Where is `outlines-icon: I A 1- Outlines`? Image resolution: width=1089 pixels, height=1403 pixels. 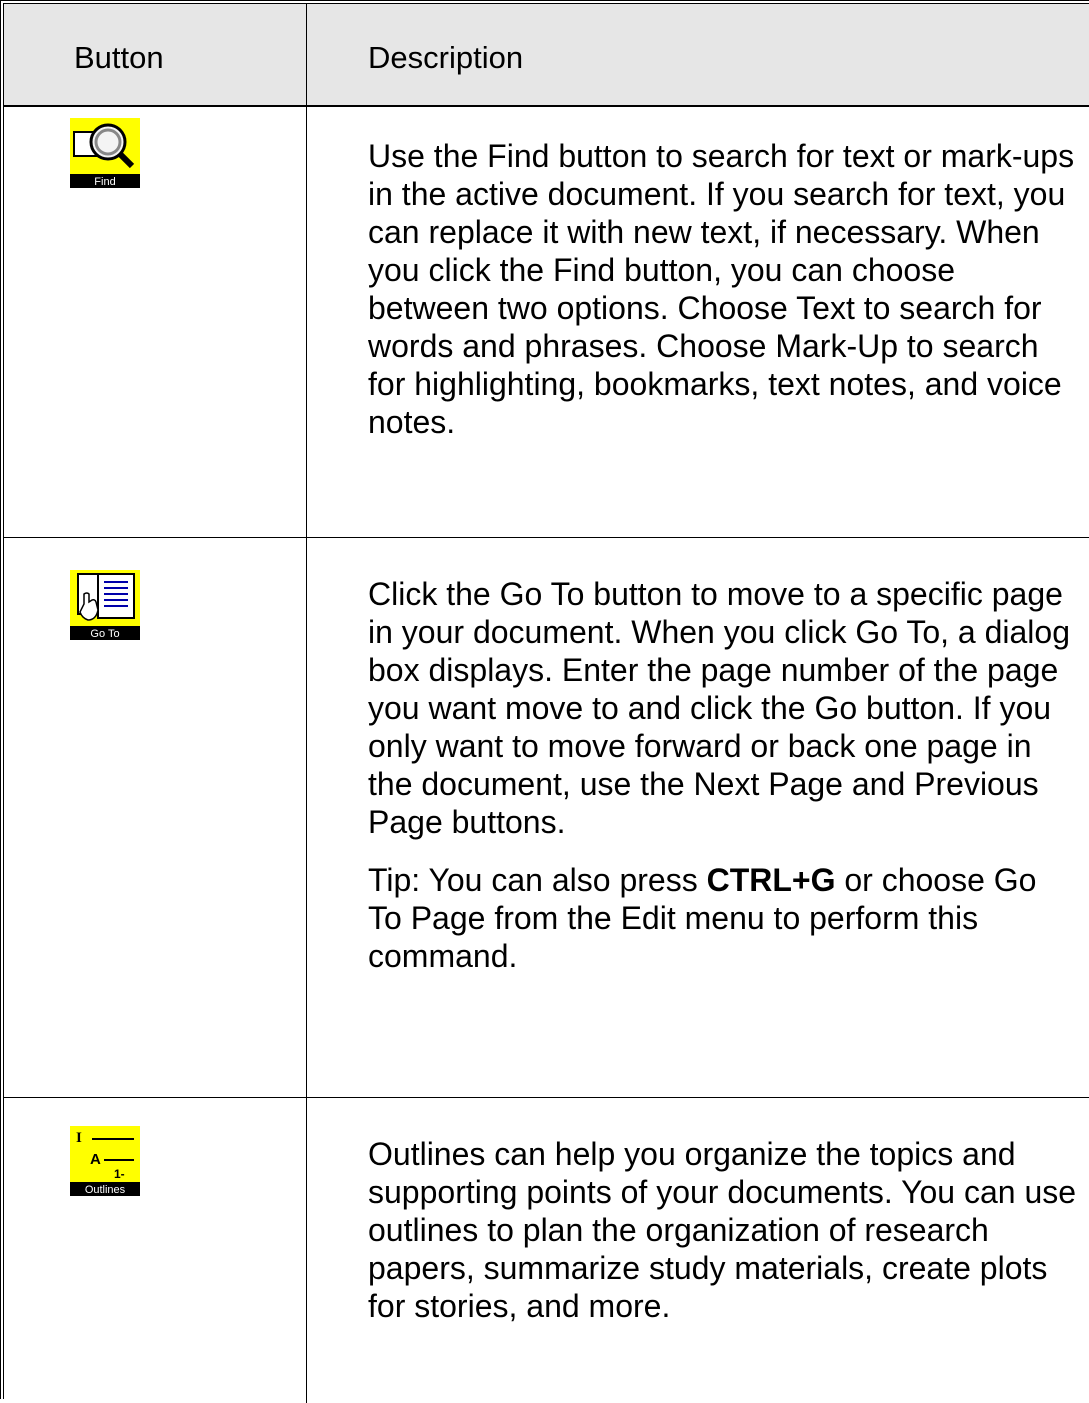 outlines-icon: I A 1- Outlines is located at coordinates (105, 1161).